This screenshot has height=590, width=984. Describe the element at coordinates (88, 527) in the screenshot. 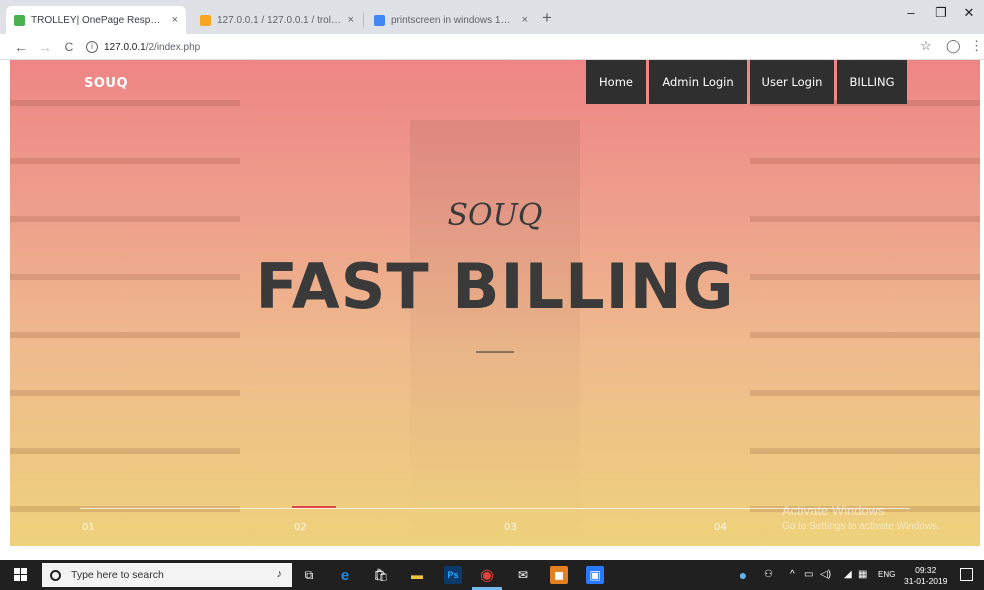

I see `slide-number-01: 01` at that location.